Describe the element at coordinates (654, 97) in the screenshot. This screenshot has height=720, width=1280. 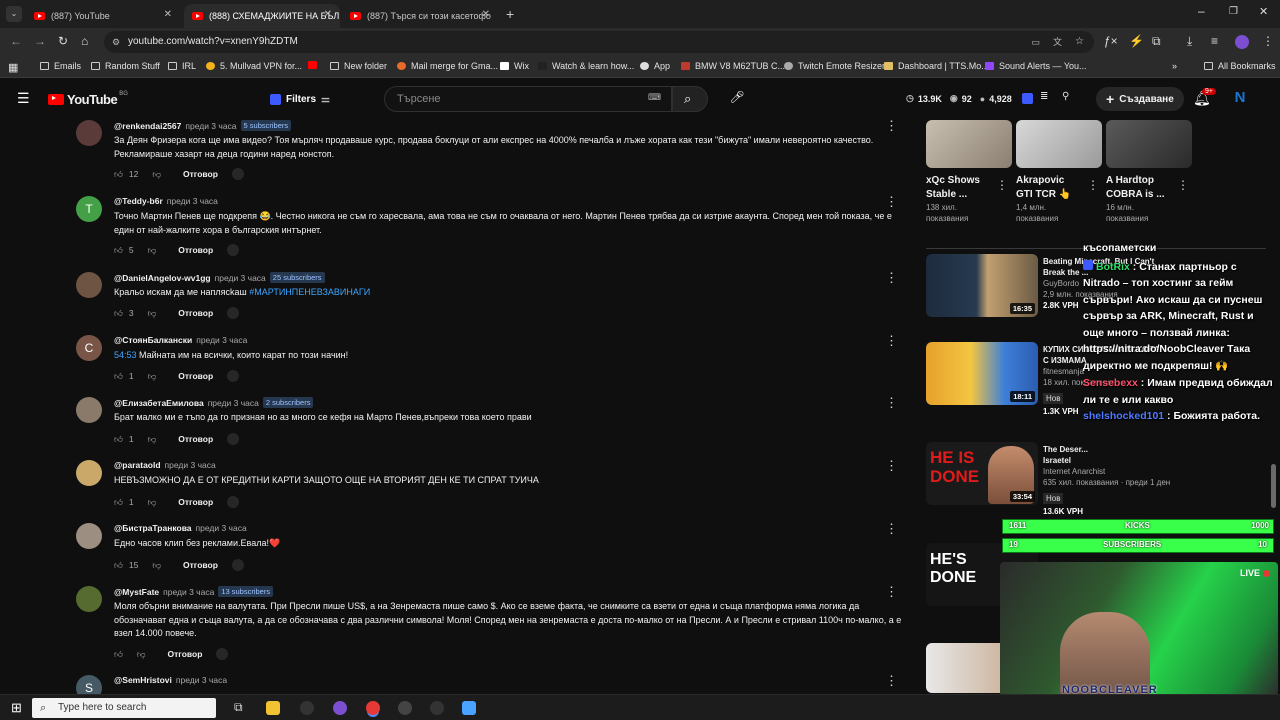
I see `keyboard-icon: ⌨` at that location.